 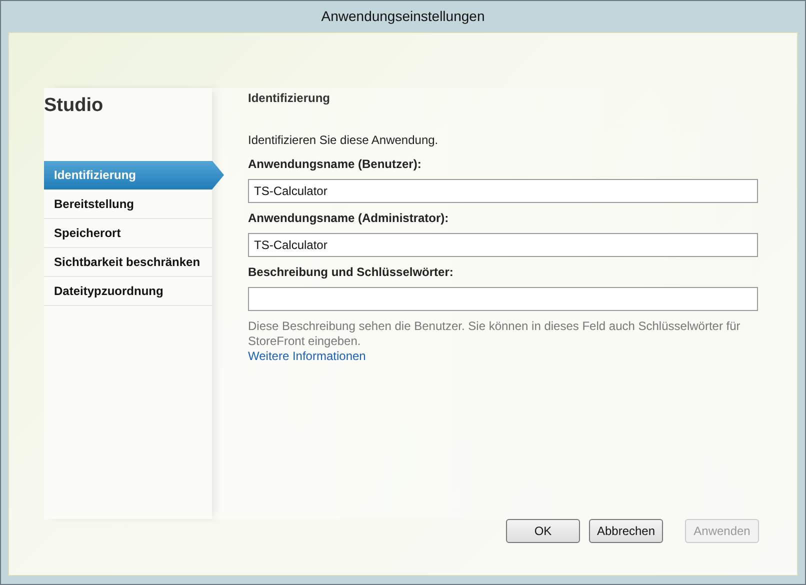 I want to click on field-label: Anwendungsname (Benutzer):, so click(x=335, y=164).